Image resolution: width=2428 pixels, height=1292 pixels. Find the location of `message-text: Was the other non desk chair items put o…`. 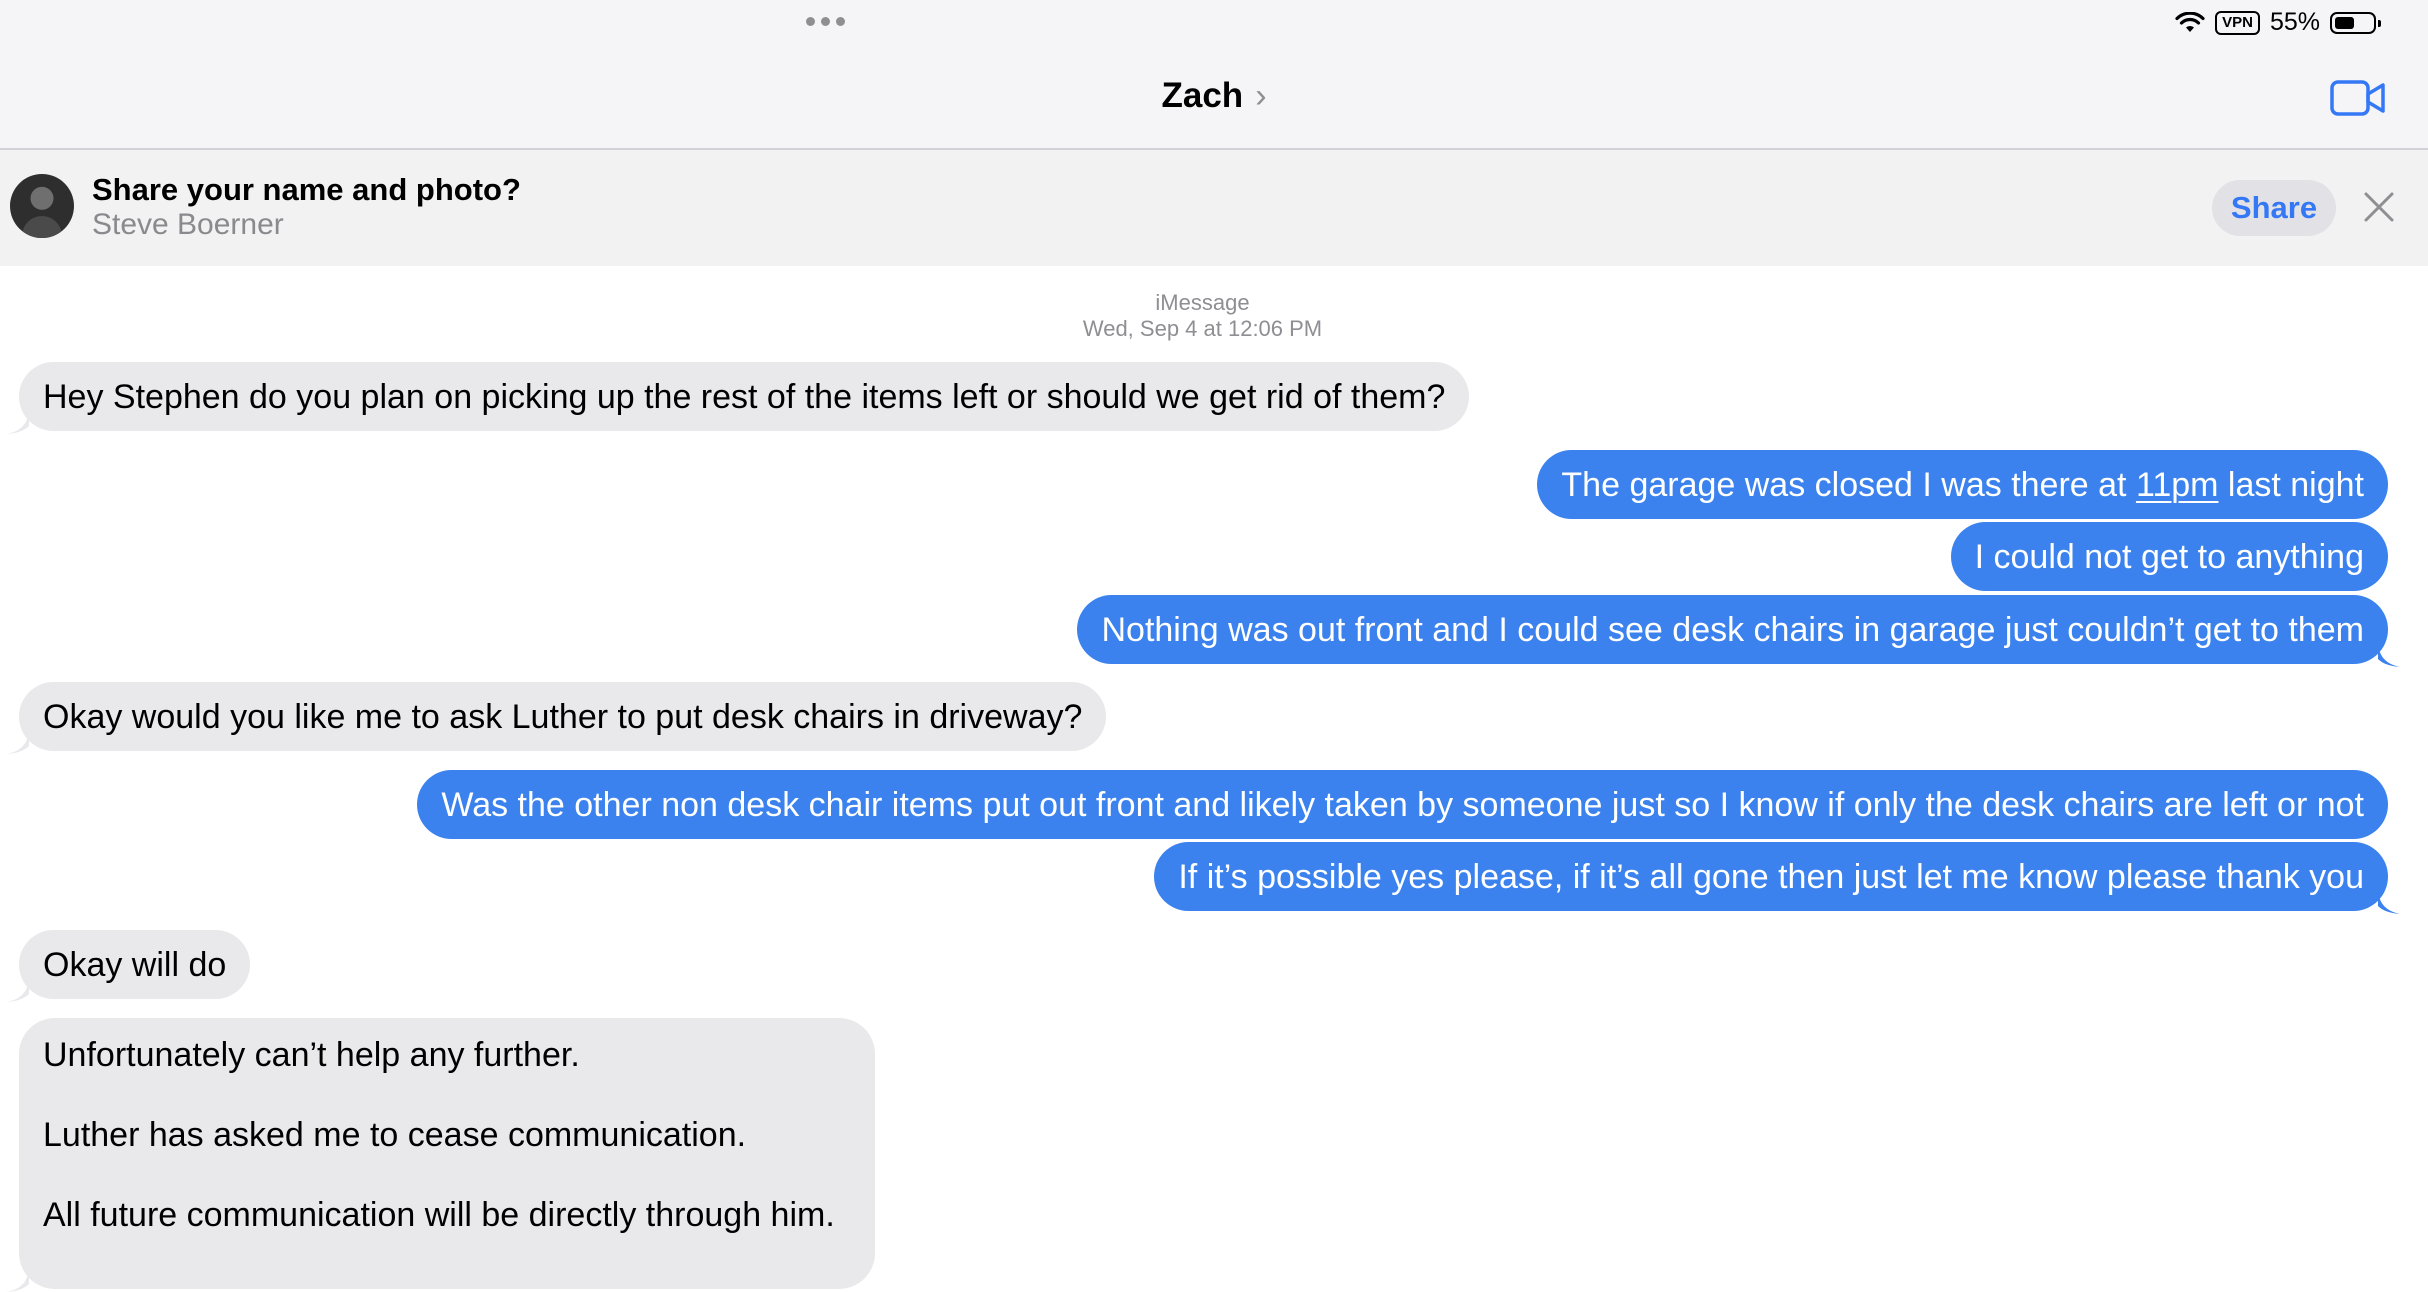

message-text: Was the other non desk chair items put o… is located at coordinates (1402, 805).